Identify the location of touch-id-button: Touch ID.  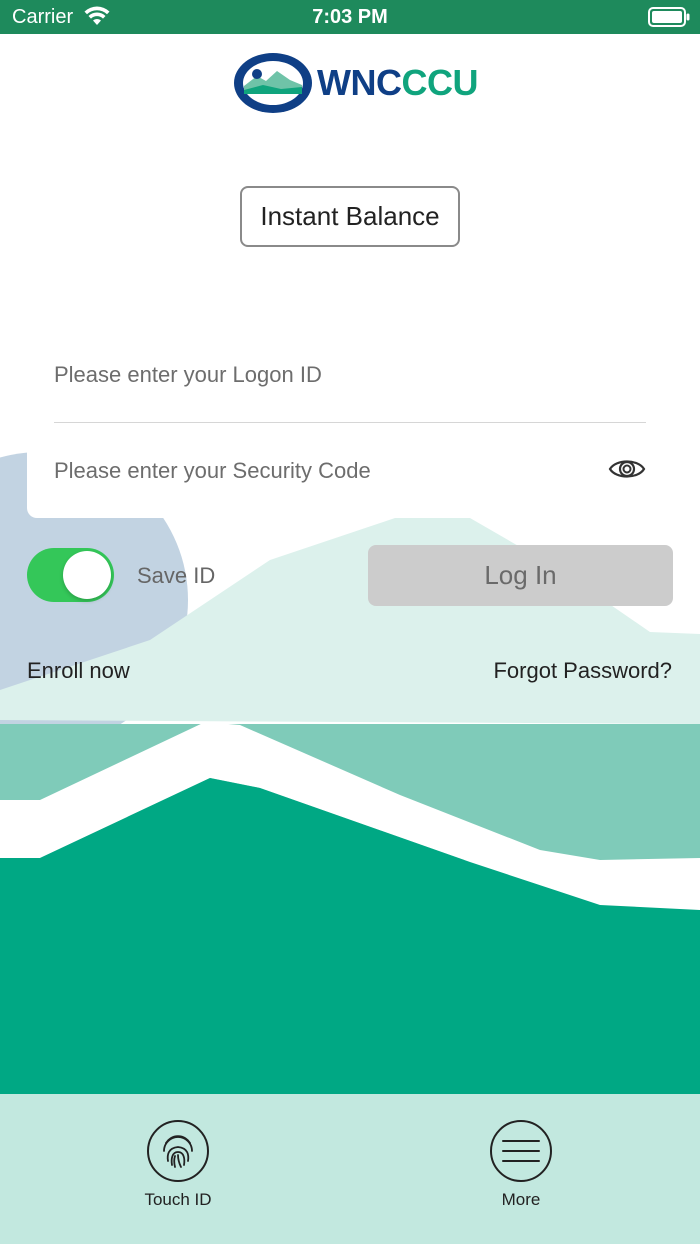
(178, 1165).